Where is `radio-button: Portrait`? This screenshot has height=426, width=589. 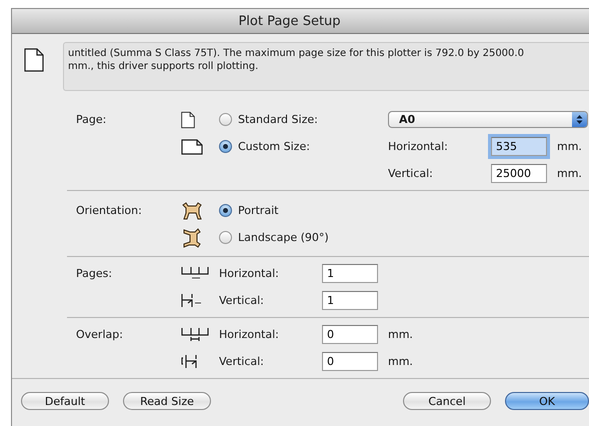 radio-button: Portrait is located at coordinates (248, 210).